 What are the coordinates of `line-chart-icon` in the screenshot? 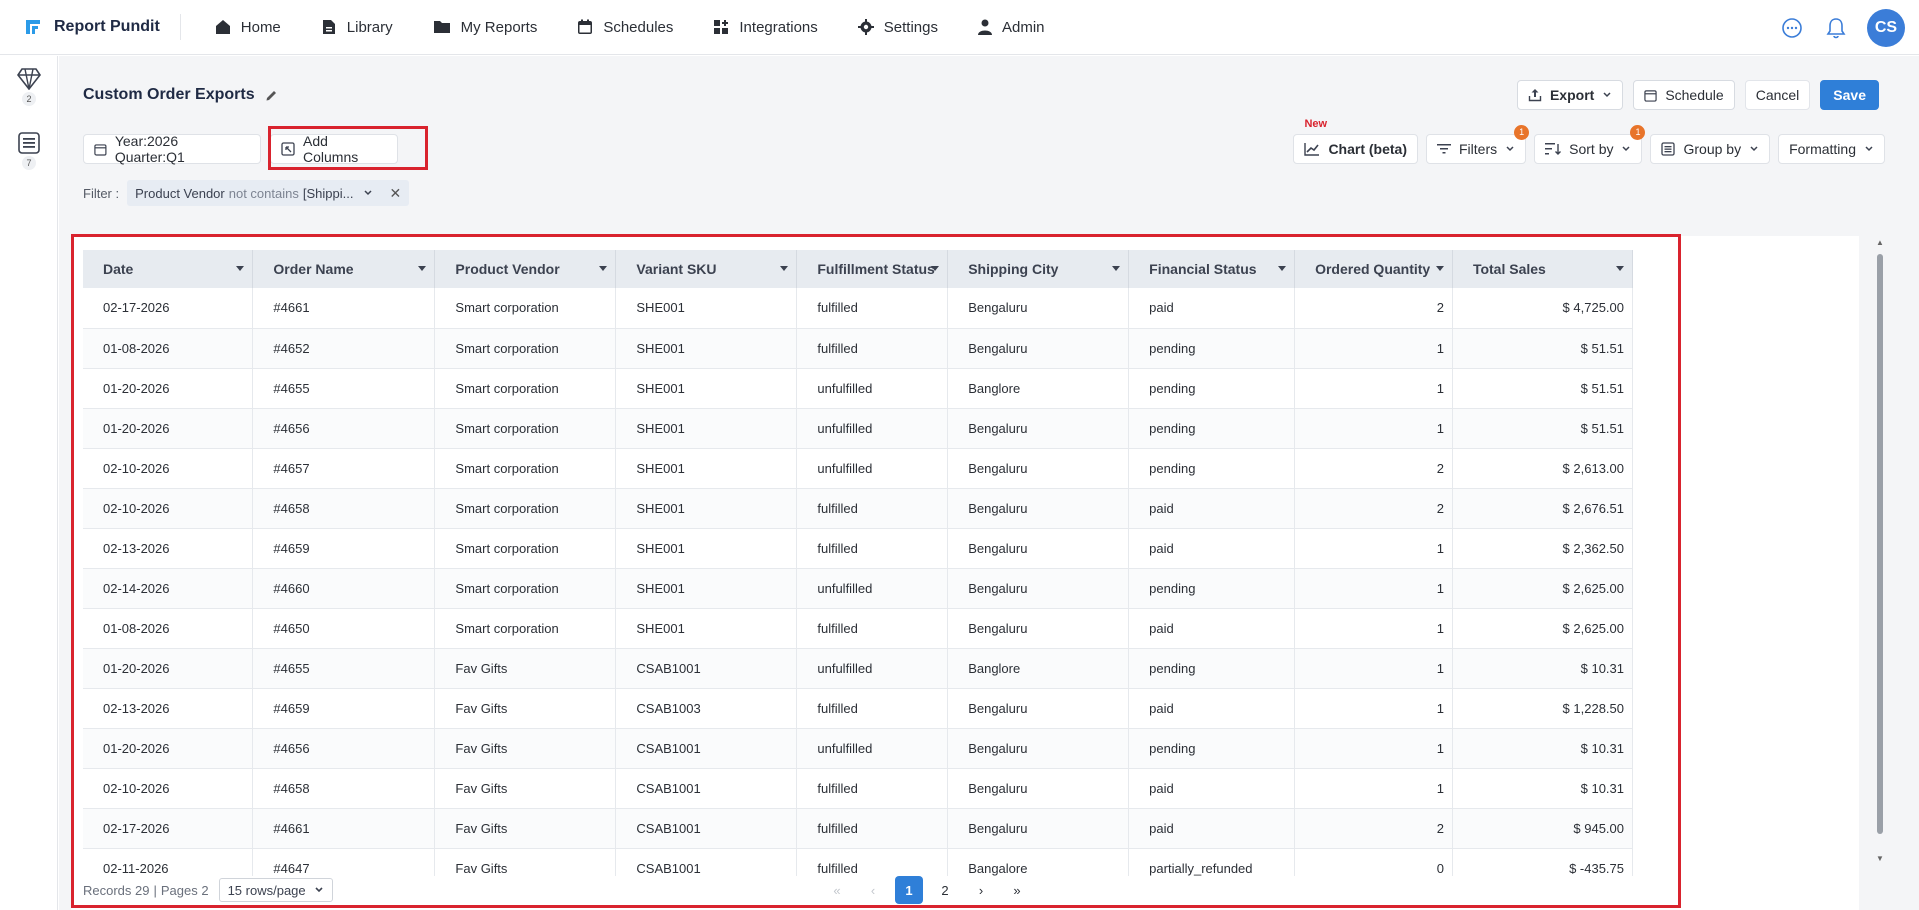 It's located at (1312, 149).